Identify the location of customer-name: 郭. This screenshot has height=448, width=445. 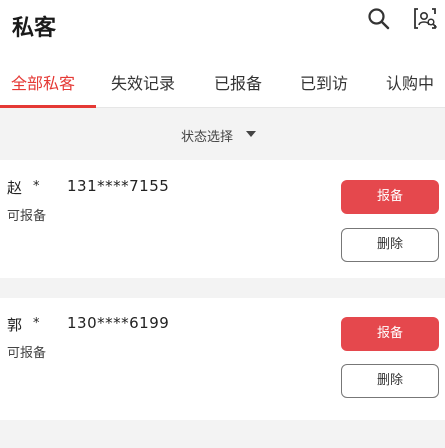
(15, 325).